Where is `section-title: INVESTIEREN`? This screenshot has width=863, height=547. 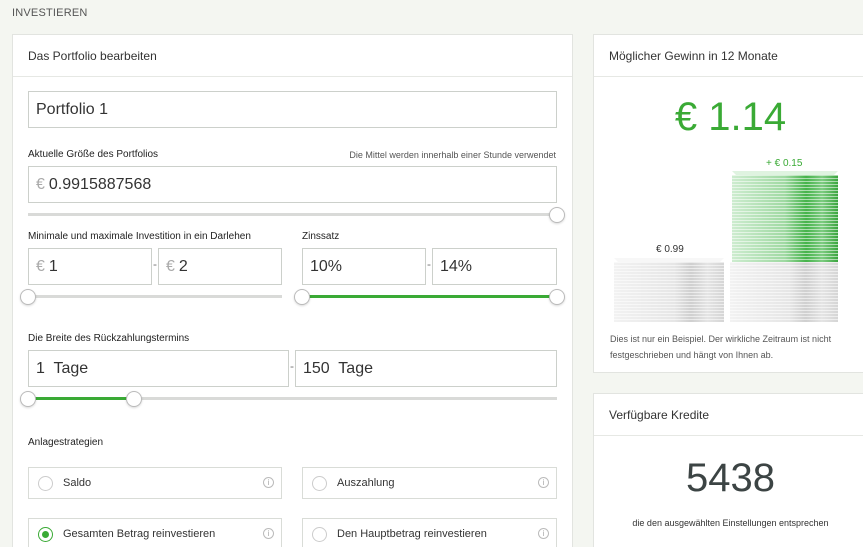
section-title: INVESTIEREN is located at coordinates (50, 13).